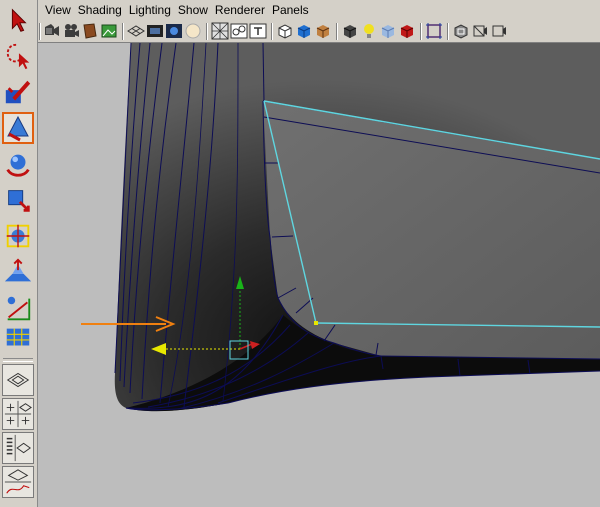 The image size is (600, 507). Describe the element at coordinates (150, 8) in the screenshot. I see `menu-lighting: Lighting` at that location.